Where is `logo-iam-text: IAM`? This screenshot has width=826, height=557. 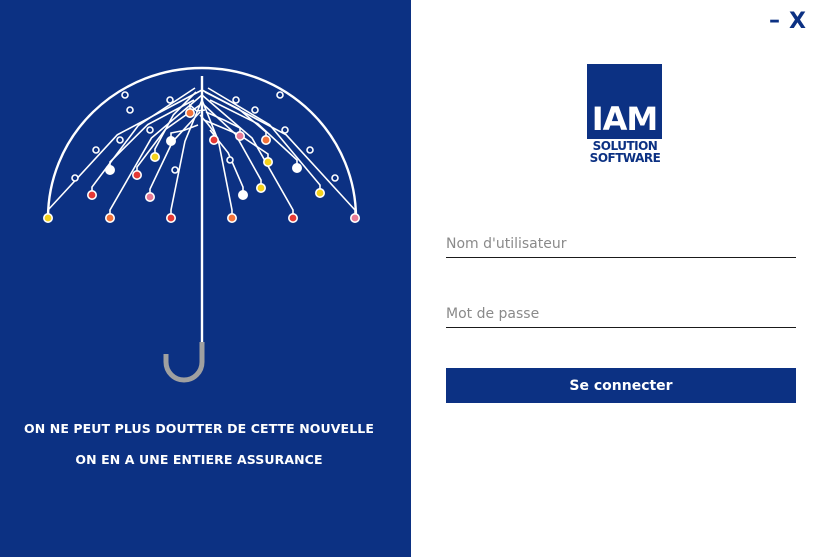
logo-iam-text: IAM is located at coordinates (625, 119).